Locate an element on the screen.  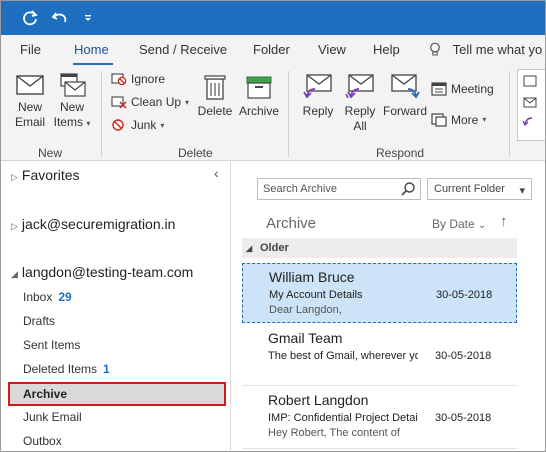
search-scope-dropdown: Current Folder ▾ is located at coordinates (479, 189).